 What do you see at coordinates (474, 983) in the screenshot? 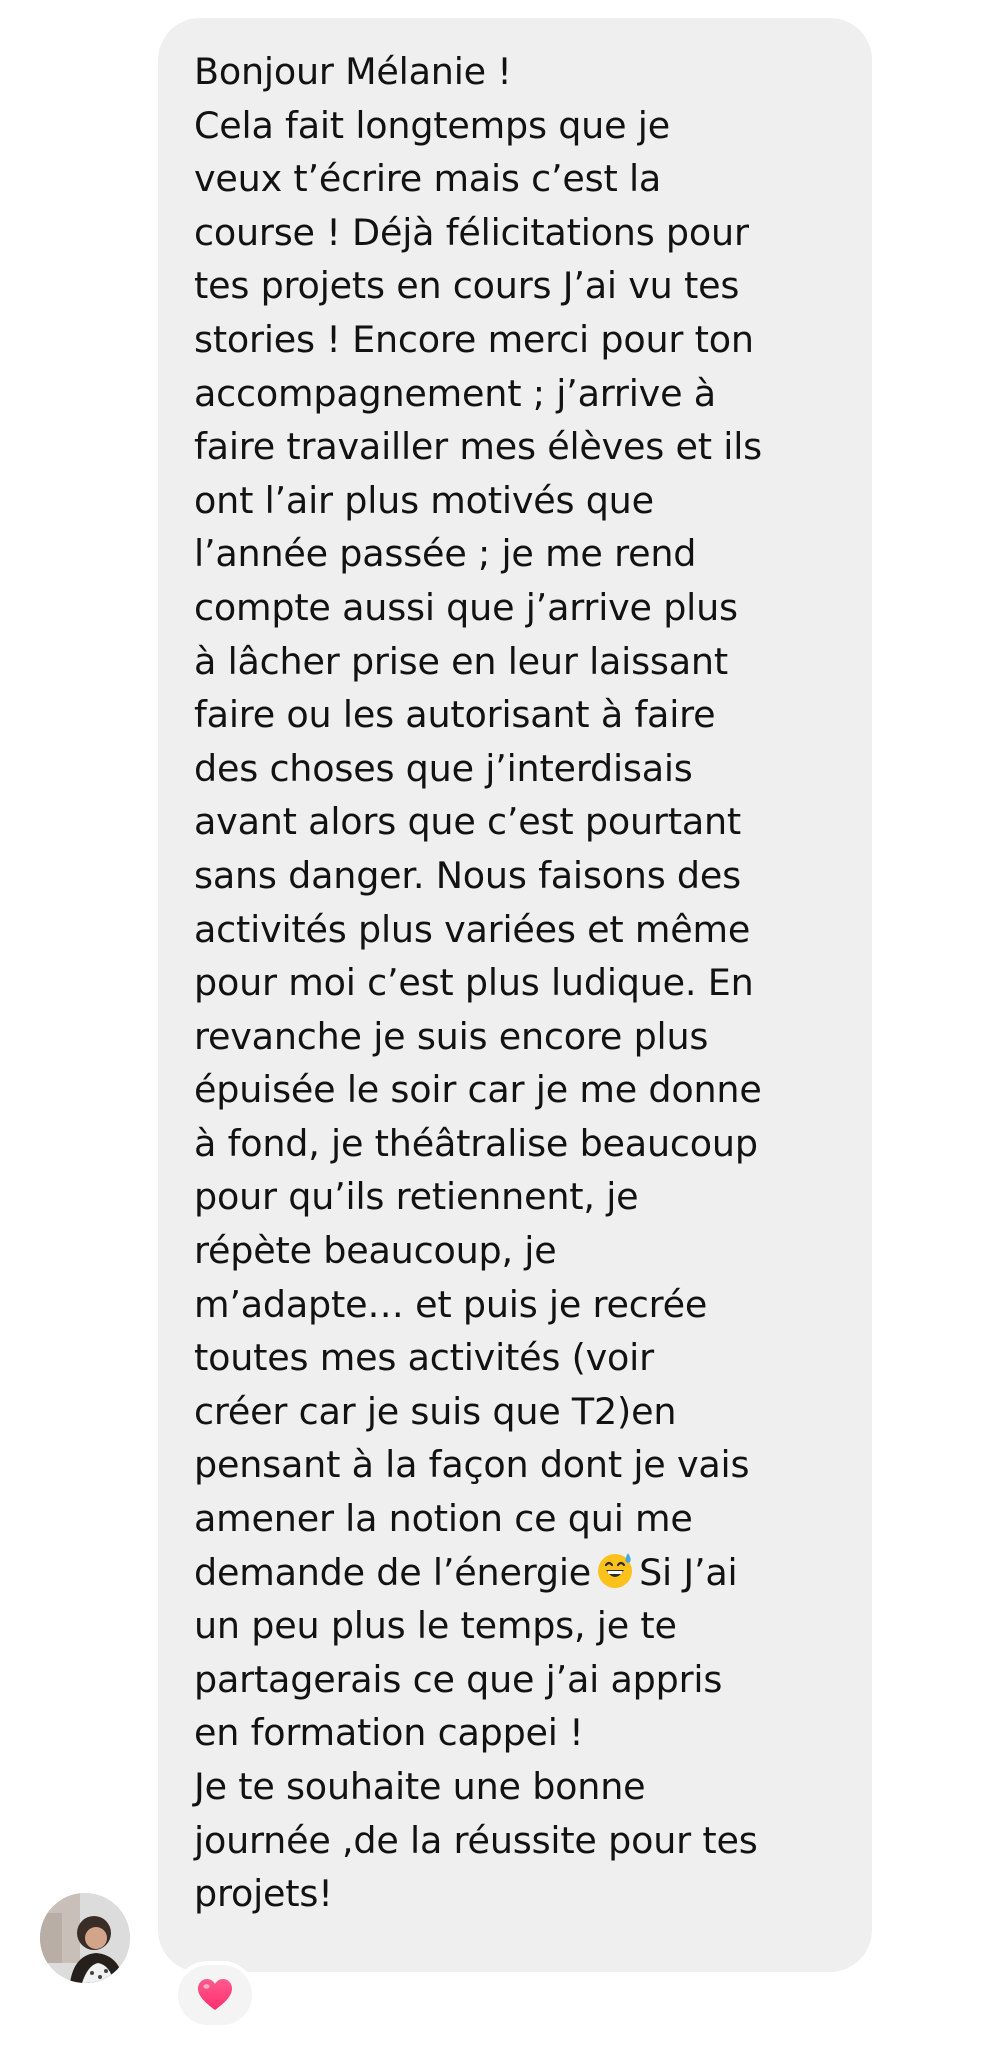
I see `message-line: pour moi c’est plus ludique. En` at bounding box center [474, 983].